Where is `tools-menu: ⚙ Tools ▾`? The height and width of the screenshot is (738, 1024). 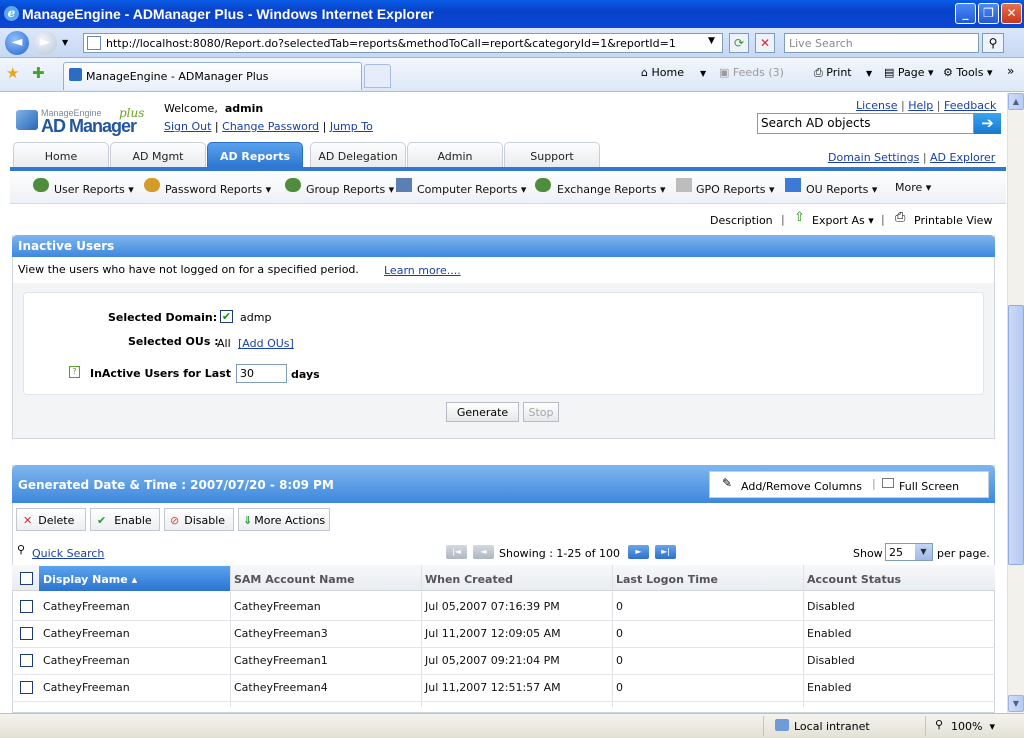 tools-menu: ⚙ Tools ▾ is located at coordinates (968, 72).